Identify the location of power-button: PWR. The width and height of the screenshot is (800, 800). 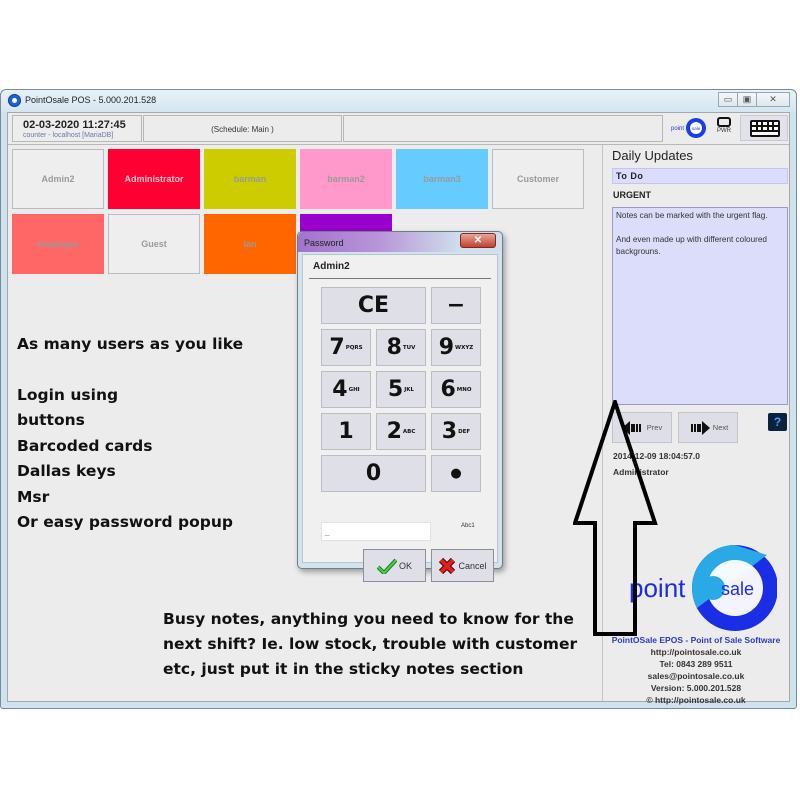
(724, 129).